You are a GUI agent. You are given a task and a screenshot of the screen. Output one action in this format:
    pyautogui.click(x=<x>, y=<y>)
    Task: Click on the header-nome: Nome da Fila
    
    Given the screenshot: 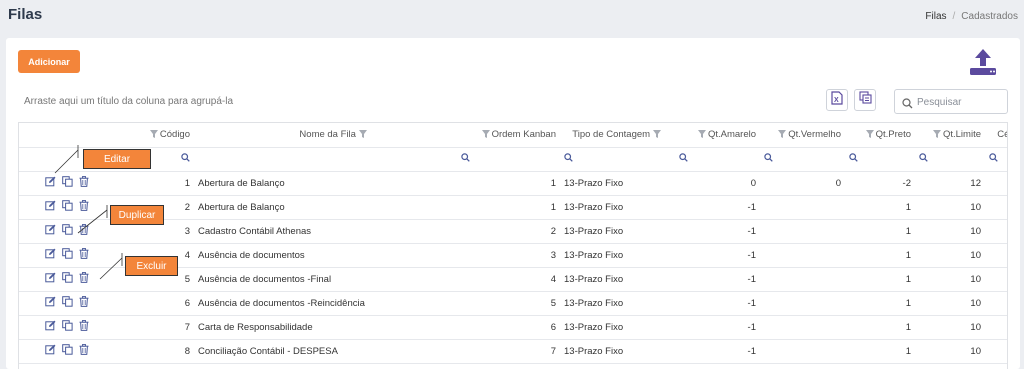 What is the action you would take?
    pyautogui.click(x=334, y=135)
    